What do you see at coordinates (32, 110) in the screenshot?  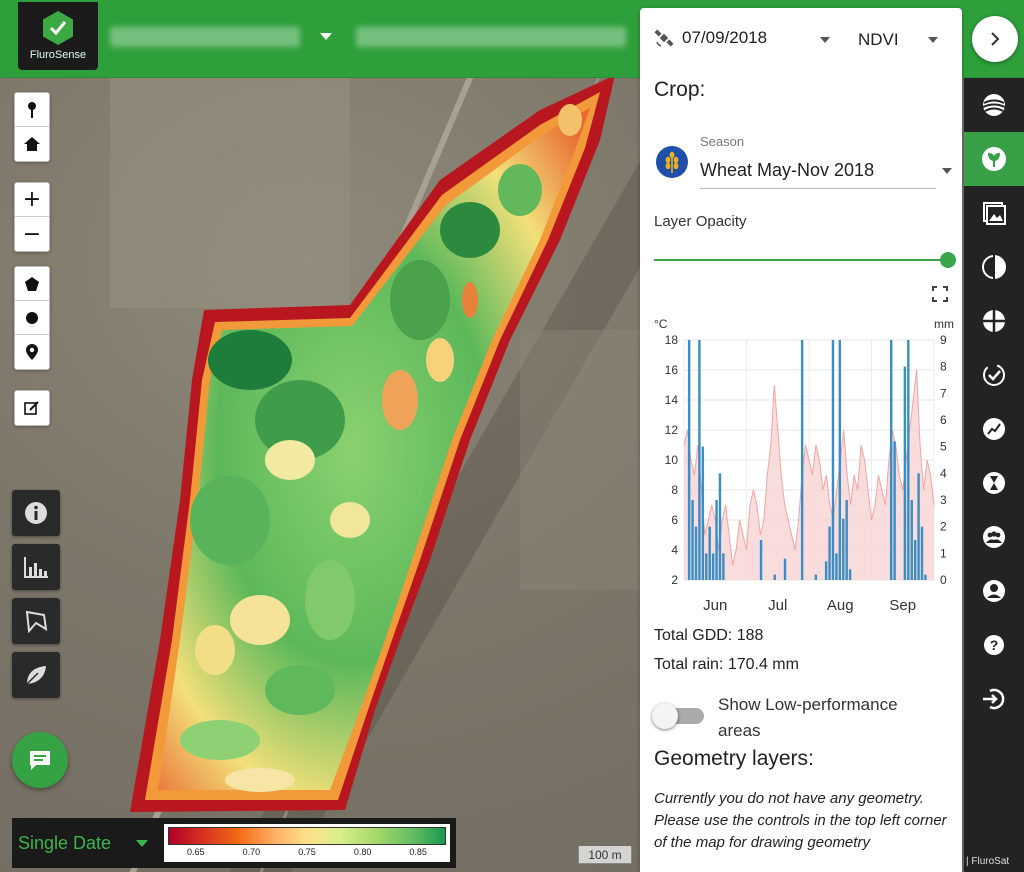 I see `pin-icon` at bounding box center [32, 110].